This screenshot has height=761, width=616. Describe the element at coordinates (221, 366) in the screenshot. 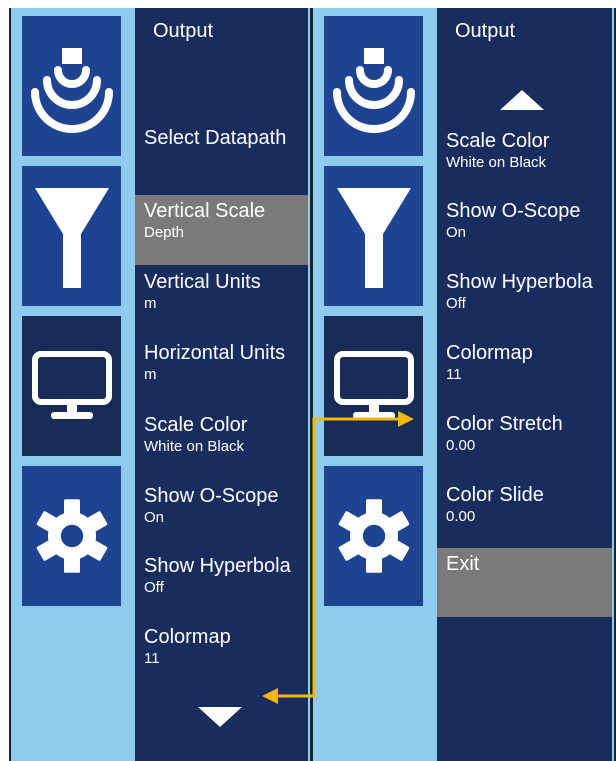

I see `menu-item-horizontal-units: Horizontal Units m` at that location.